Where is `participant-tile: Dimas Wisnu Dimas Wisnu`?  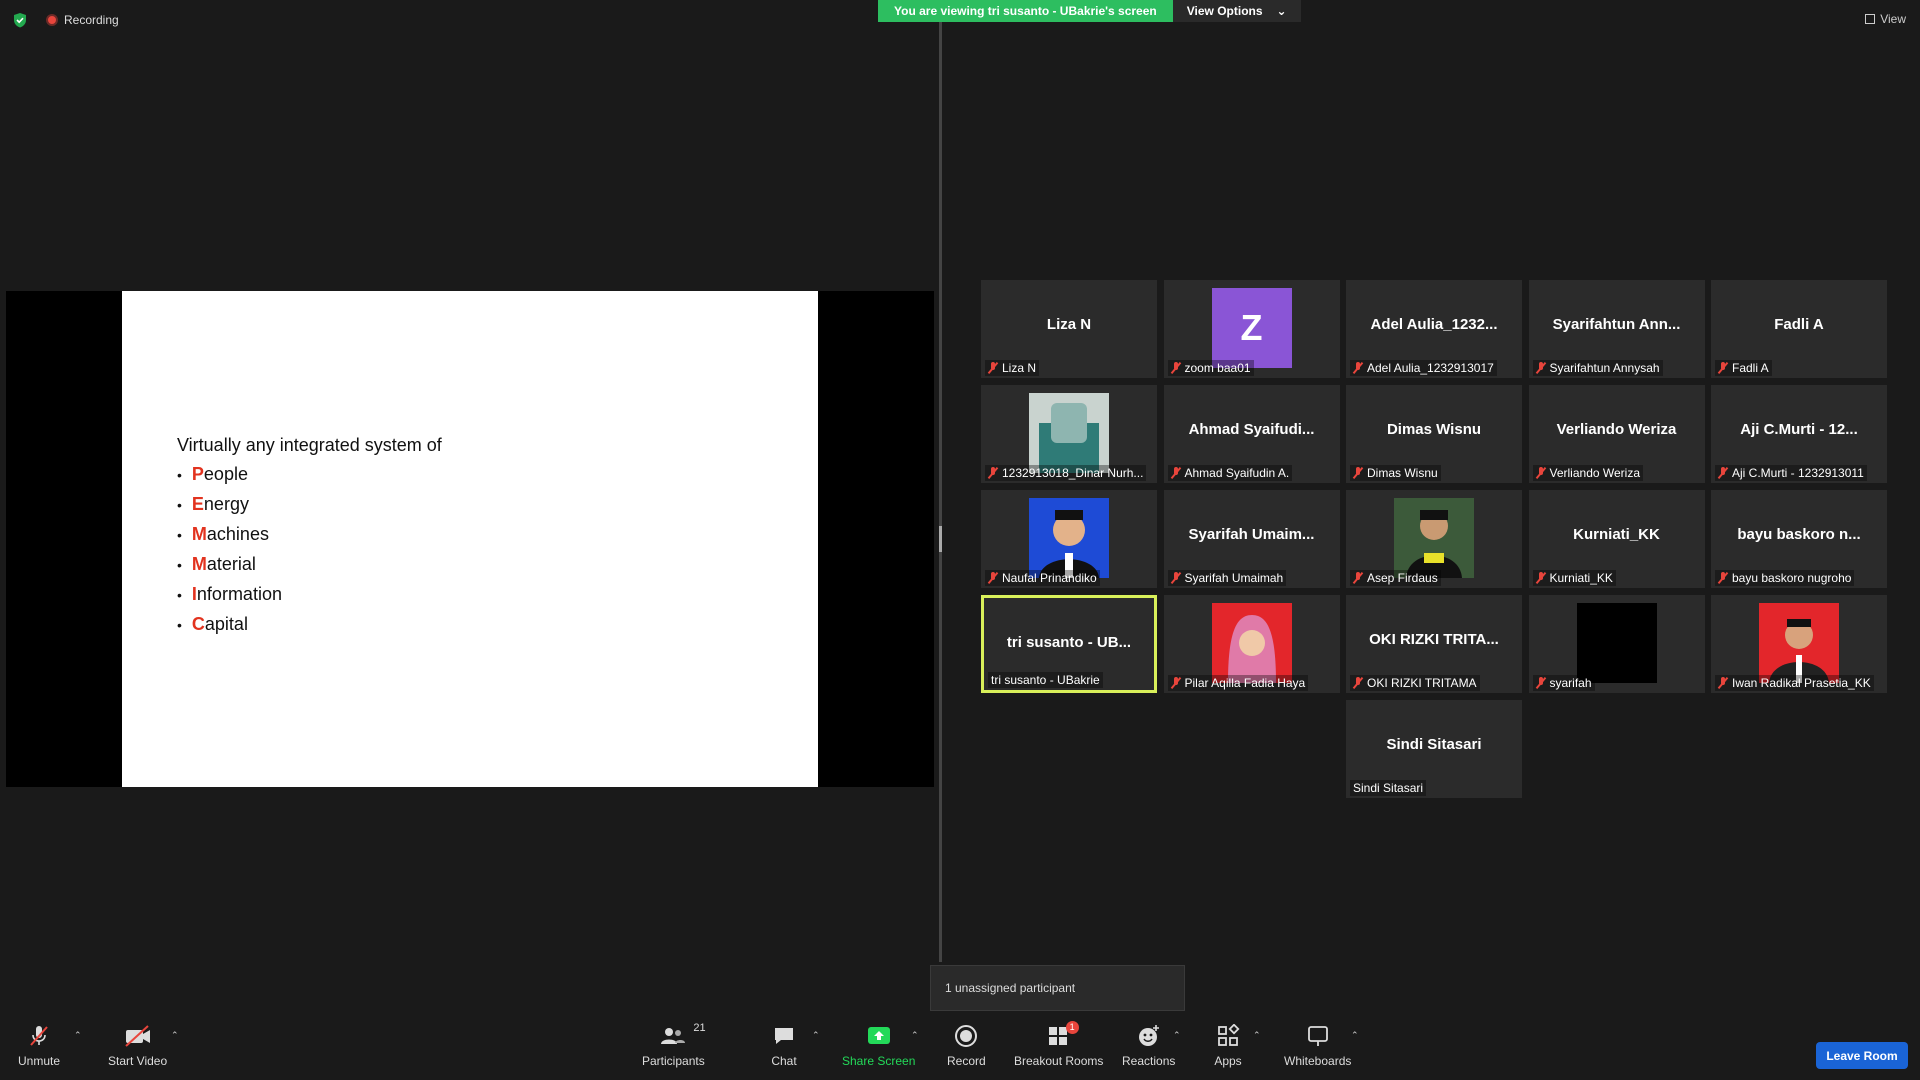 participant-tile: Dimas Wisnu Dimas Wisnu is located at coordinates (1434, 434).